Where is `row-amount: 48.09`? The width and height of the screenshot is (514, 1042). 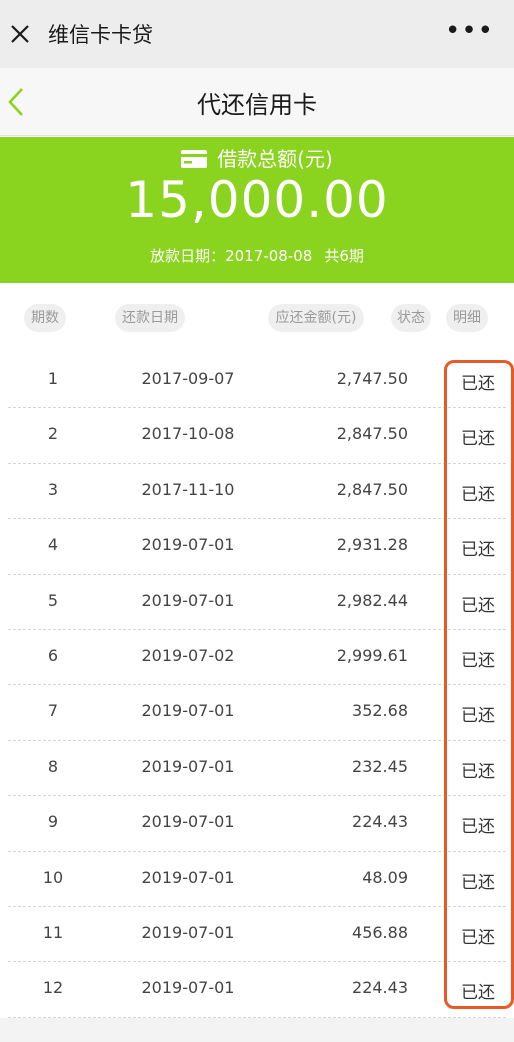 row-amount: 48.09 is located at coordinates (385, 877).